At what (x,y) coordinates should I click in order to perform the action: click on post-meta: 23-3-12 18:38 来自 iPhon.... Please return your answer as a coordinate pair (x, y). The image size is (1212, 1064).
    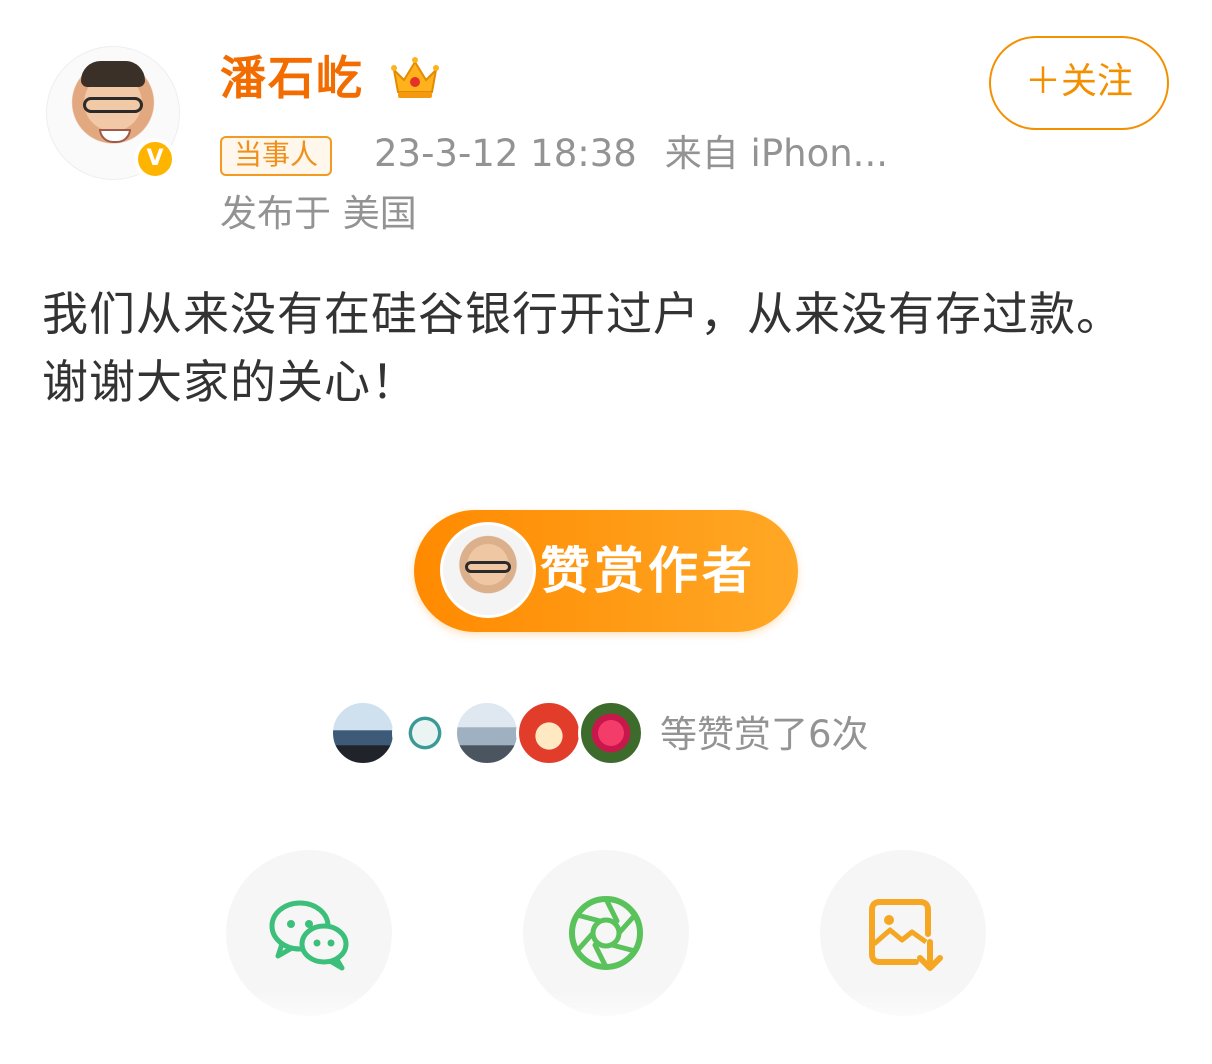
    Looking at the image, I should click on (631, 154).